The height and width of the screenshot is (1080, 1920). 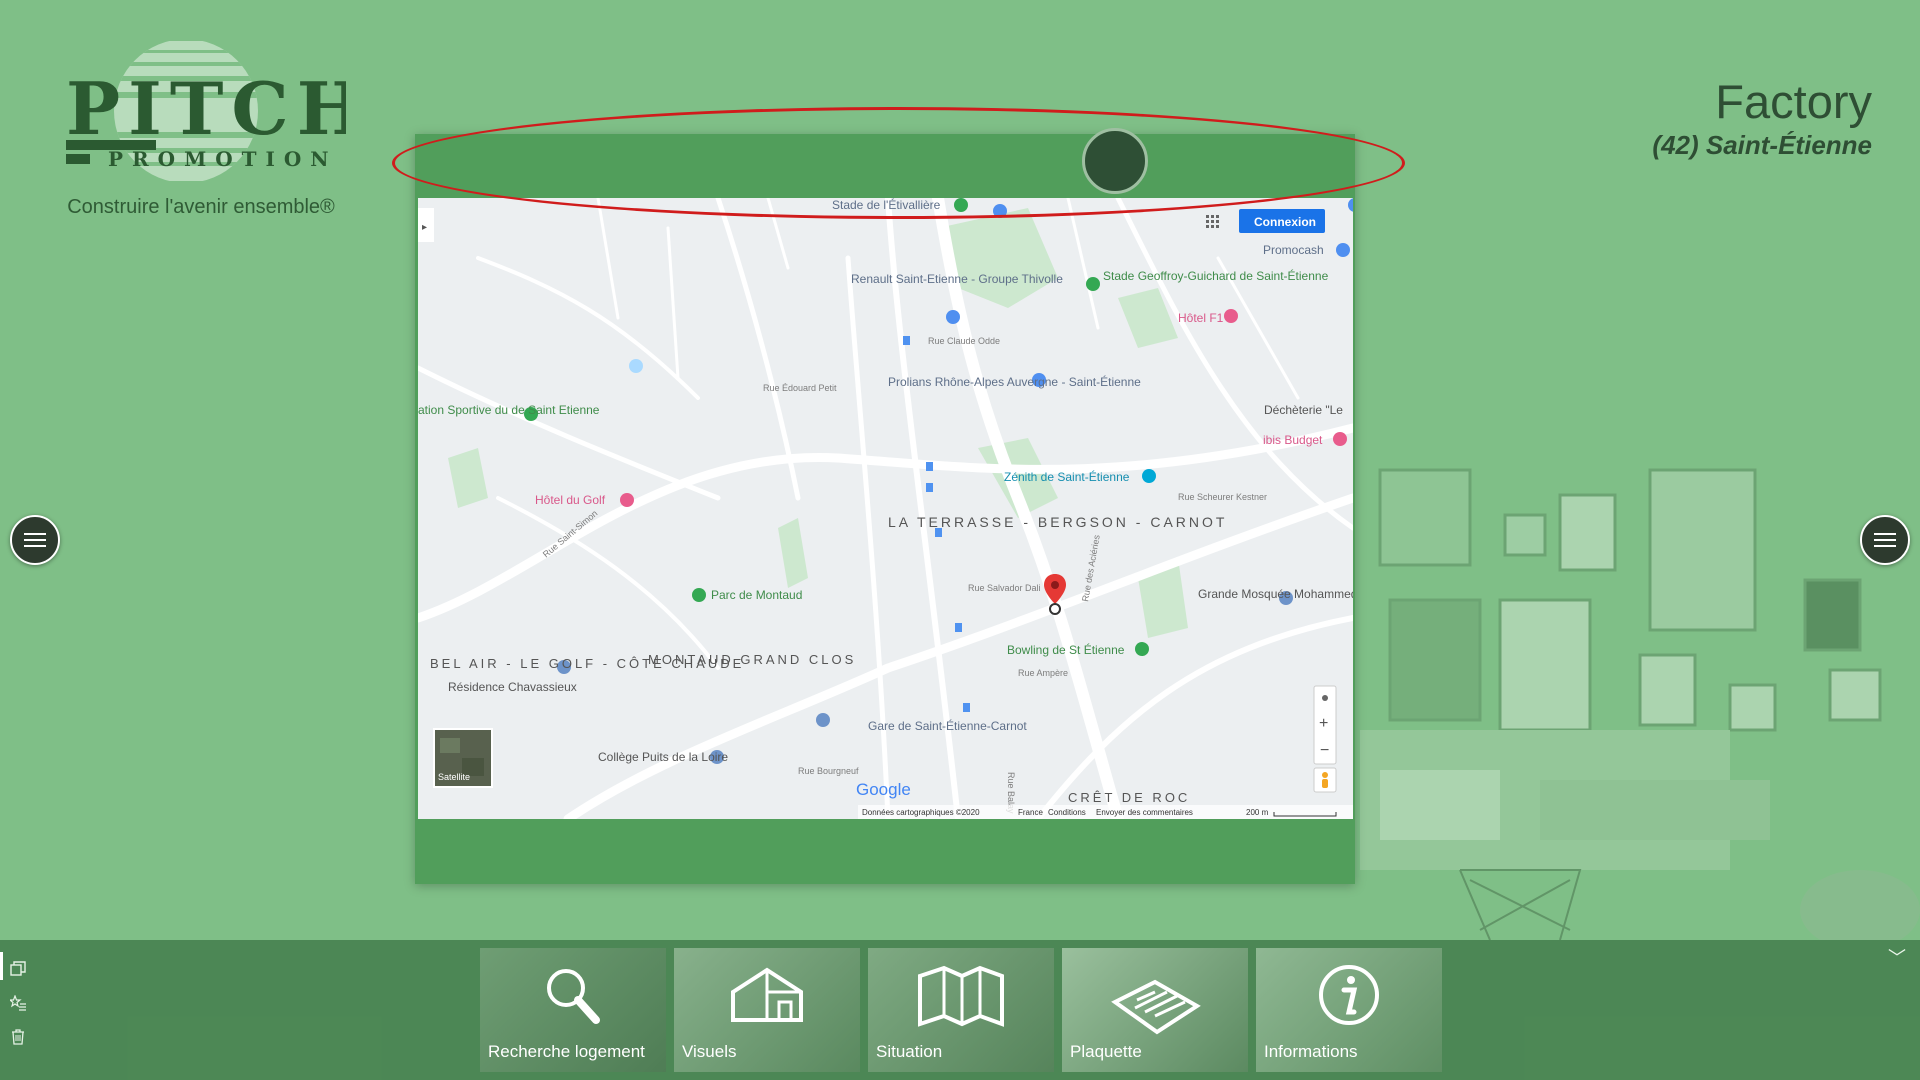 What do you see at coordinates (201, 207) in the screenshot?
I see `slogan: Construire l'avenir ensemble®` at bounding box center [201, 207].